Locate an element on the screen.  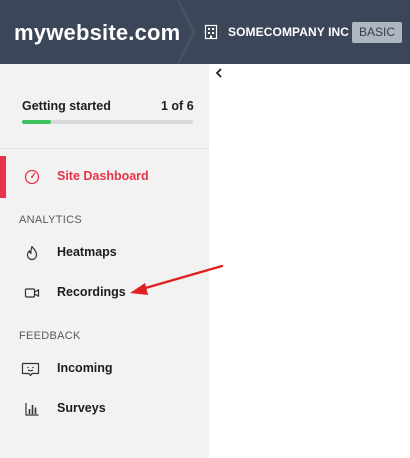
sidebar-item-incoming: Incoming is located at coordinates (104, 369).